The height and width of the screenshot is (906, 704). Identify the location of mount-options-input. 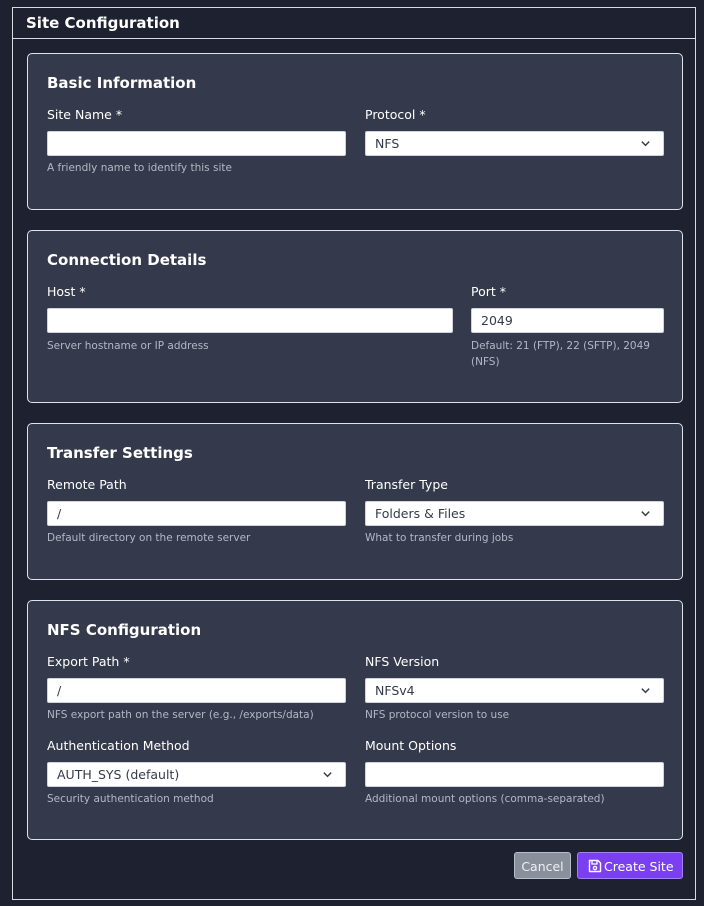
(514, 774).